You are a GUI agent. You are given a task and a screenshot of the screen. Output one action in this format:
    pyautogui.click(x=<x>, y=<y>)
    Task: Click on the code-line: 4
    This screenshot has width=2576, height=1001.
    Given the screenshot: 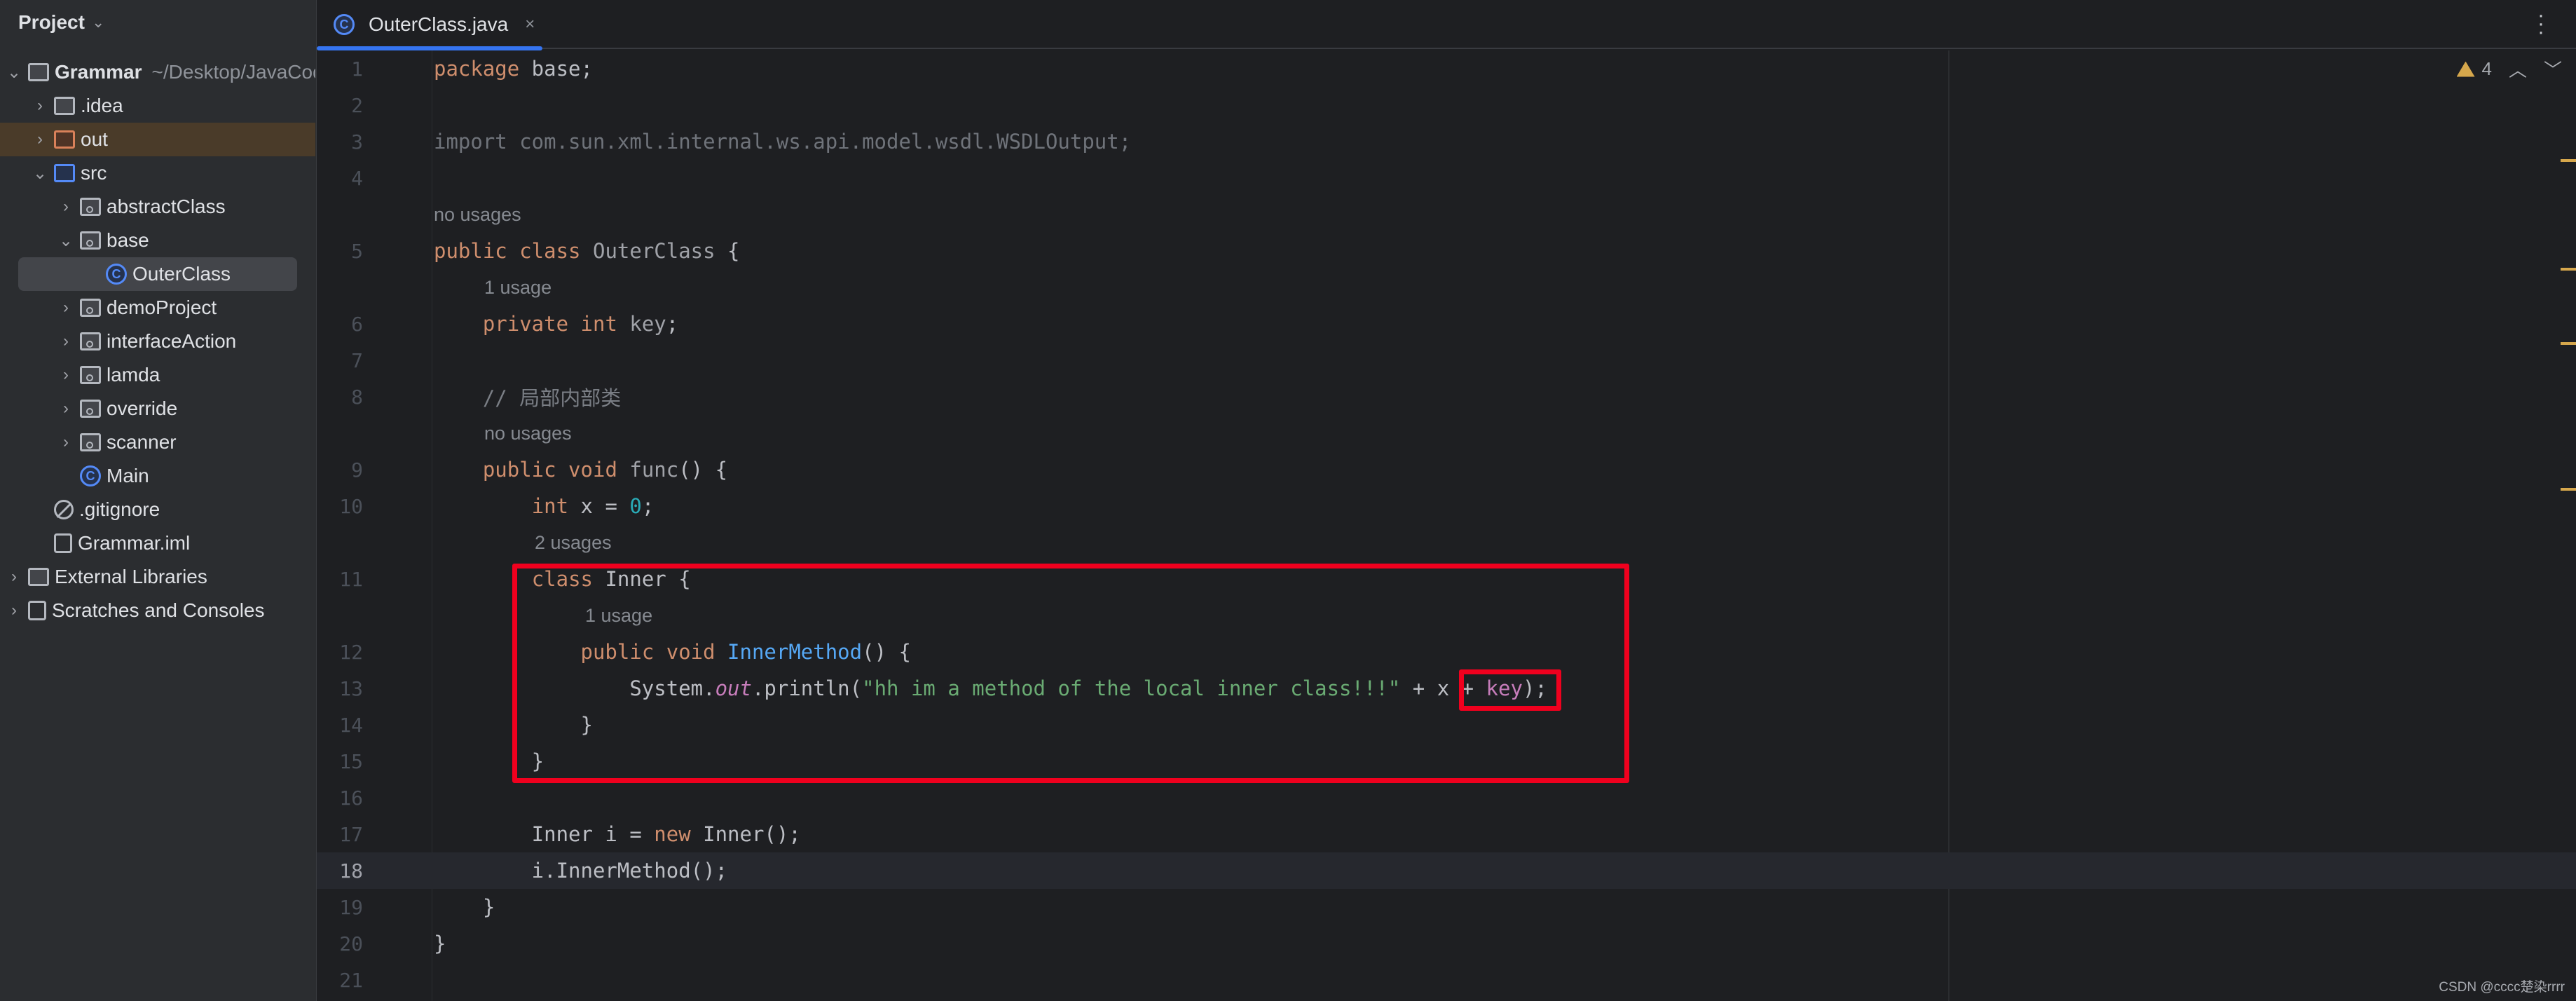 What is the action you would take?
    pyautogui.click(x=1447, y=178)
    